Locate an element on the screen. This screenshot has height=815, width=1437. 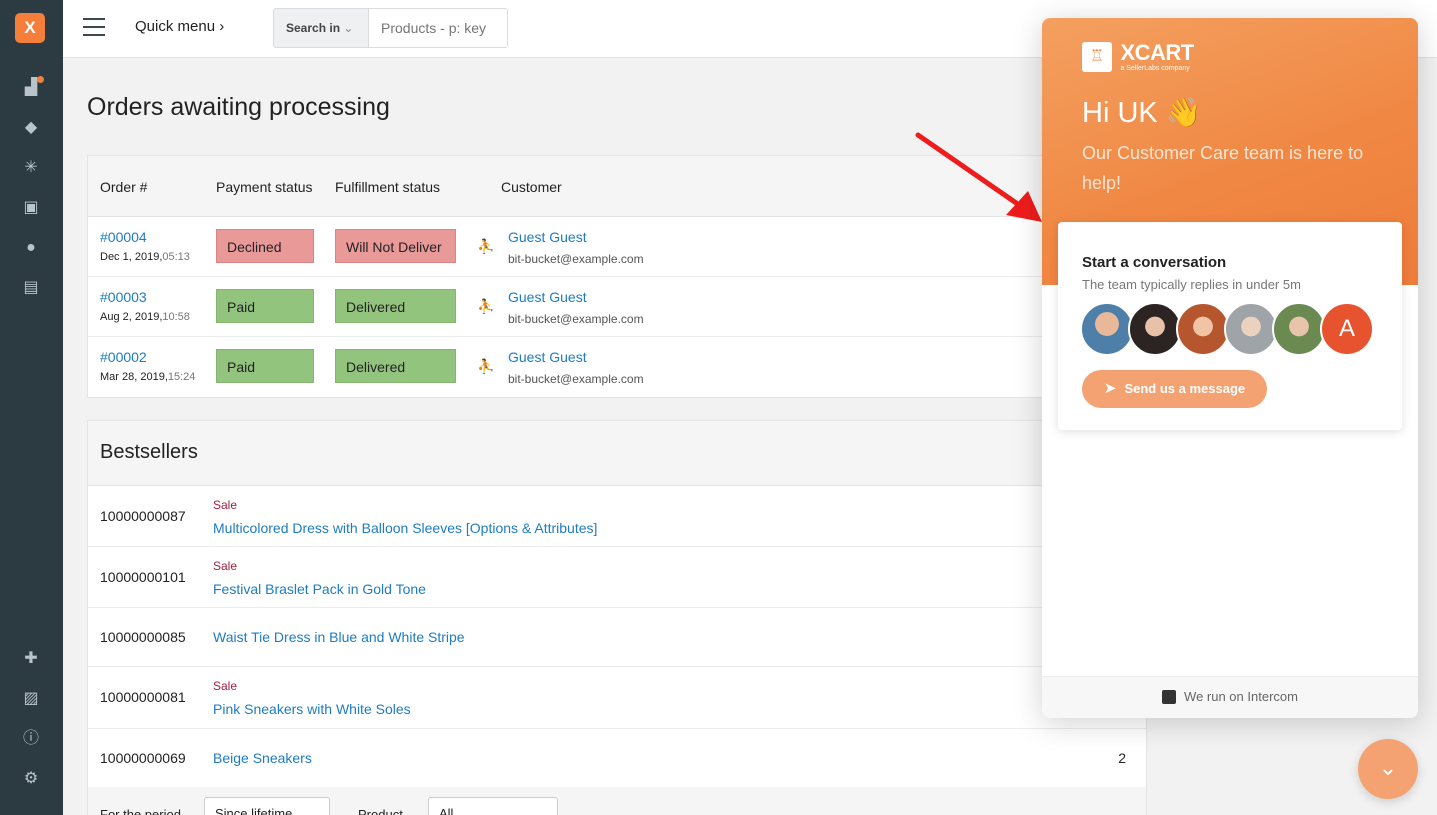
bestsellers-title: Bestsellers is located at coordinates (149, 452).